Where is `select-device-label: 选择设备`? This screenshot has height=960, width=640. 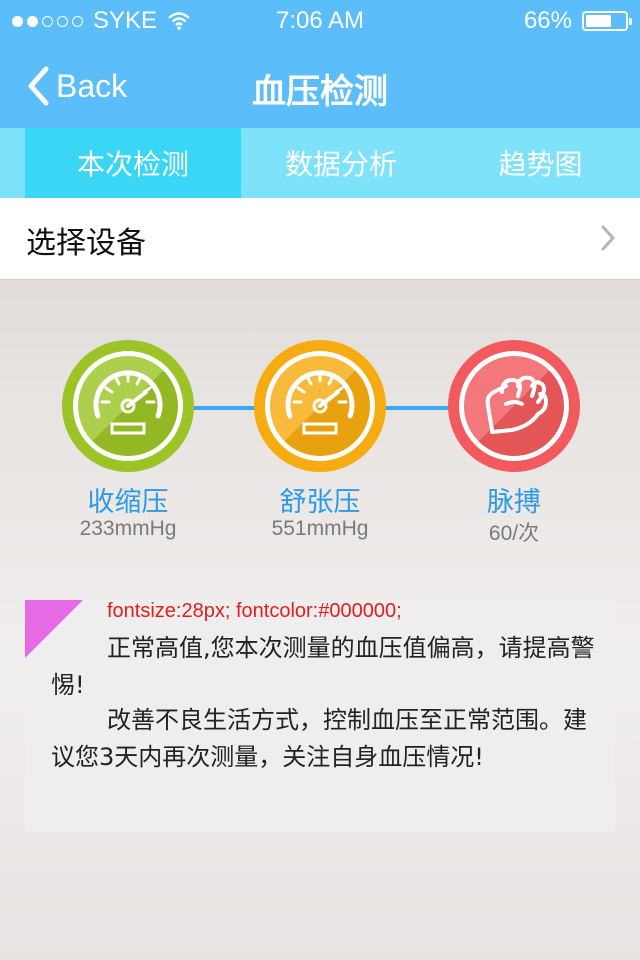 select-device-label: 选择设备 is located at coordinates (86, 243).